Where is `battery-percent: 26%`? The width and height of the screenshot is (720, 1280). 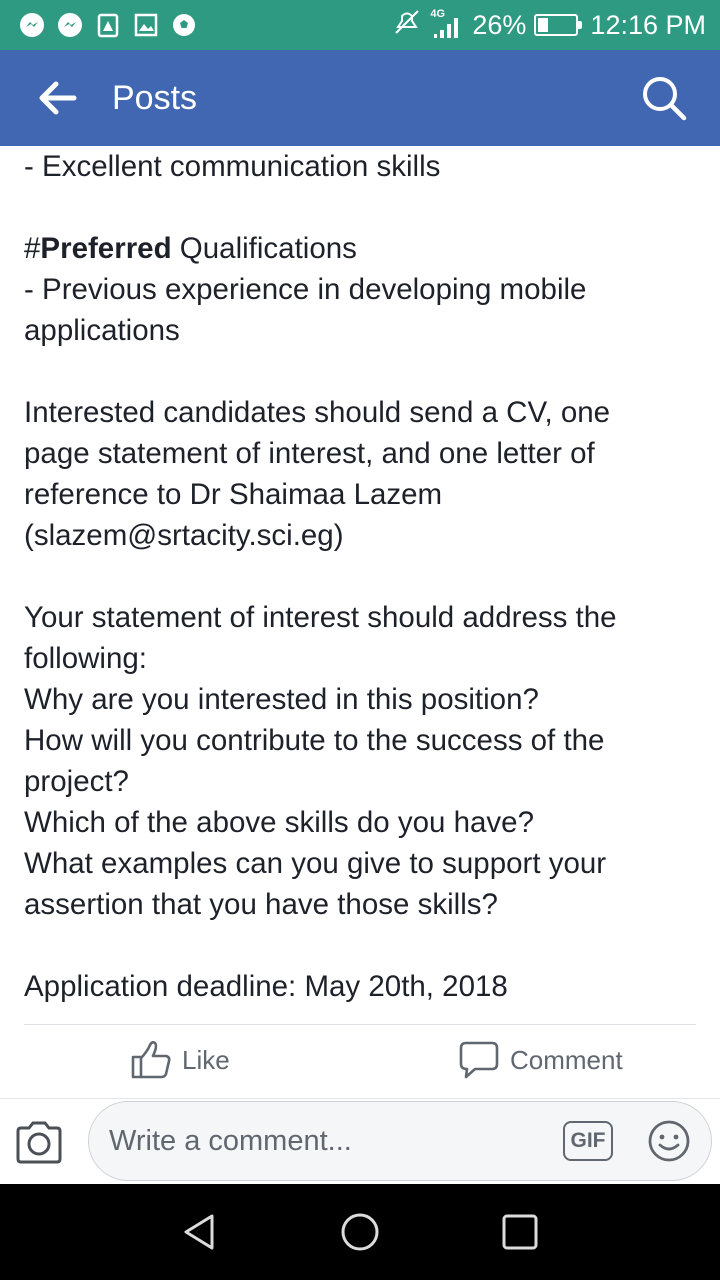
battery-percent: 26% is located at coordinates (499, 24).